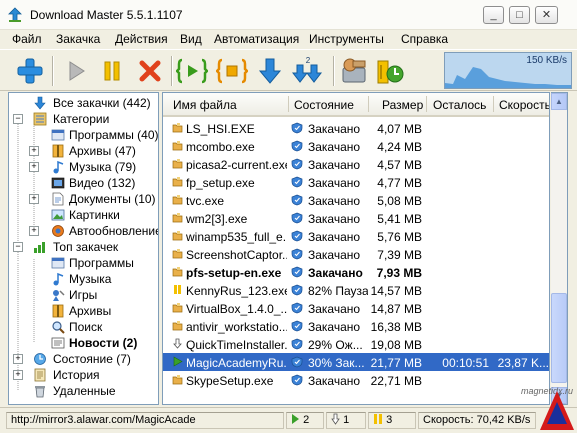 The image size is (577, 433). Describe the element at coordinates (30, 71) in the screenshot. I see `add-icon` at that location.